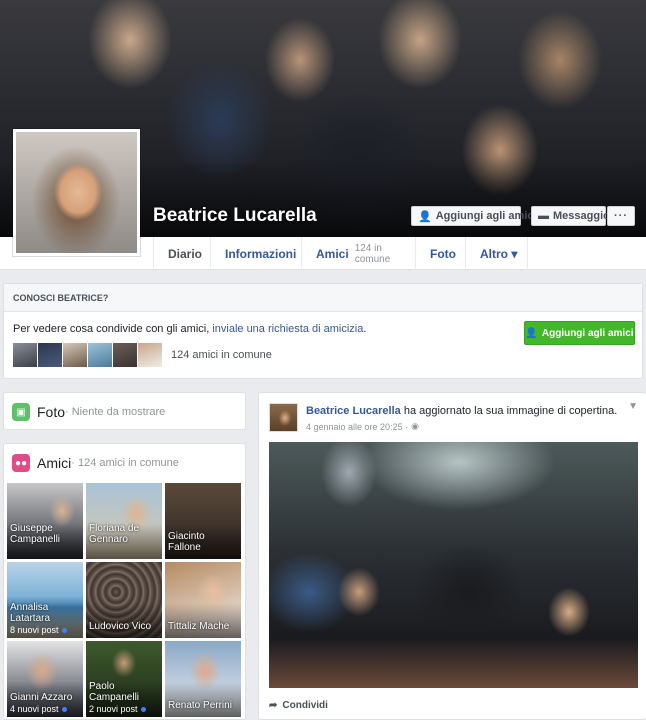  Describe the element at coordinates (45, 600) in the screenshot. I see `friend-tile: Annalisa Latartara 8 nuovi post` at that location.